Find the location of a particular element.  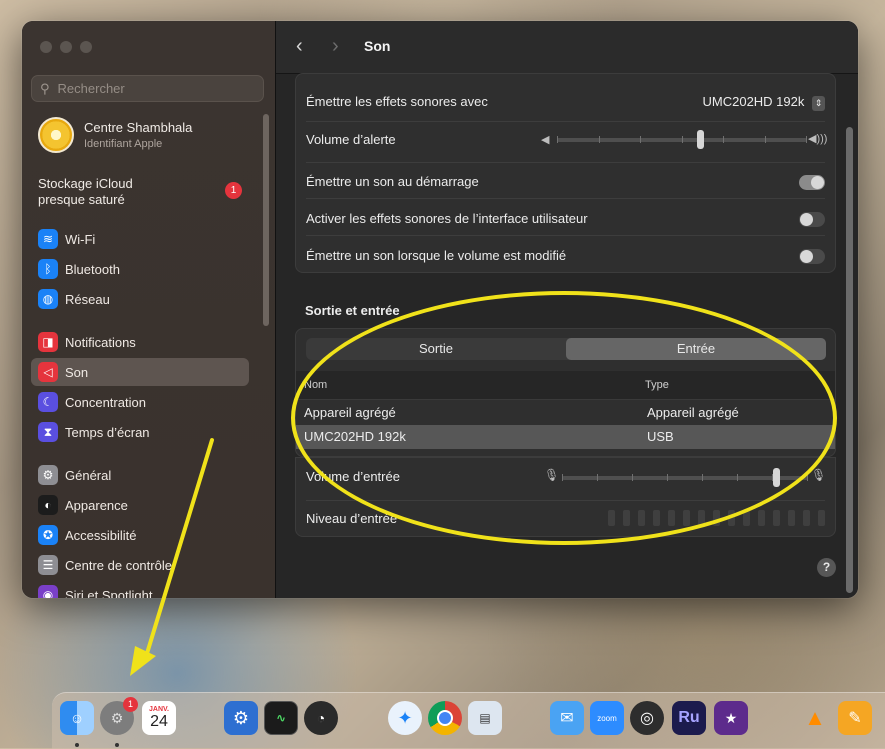

pages-icon: ✎ is located at coordinates (855, 718).